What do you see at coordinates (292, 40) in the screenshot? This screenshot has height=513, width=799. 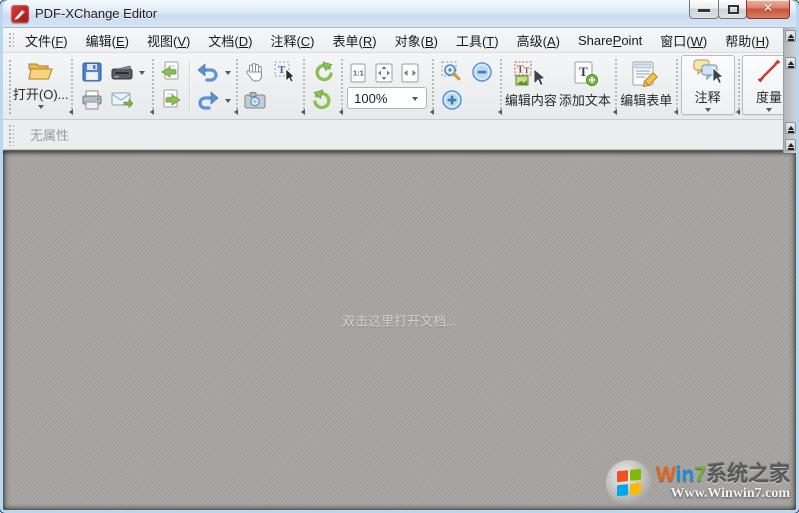 I see `menu-comments: 注释(C)` at bounding box center [292, 40].